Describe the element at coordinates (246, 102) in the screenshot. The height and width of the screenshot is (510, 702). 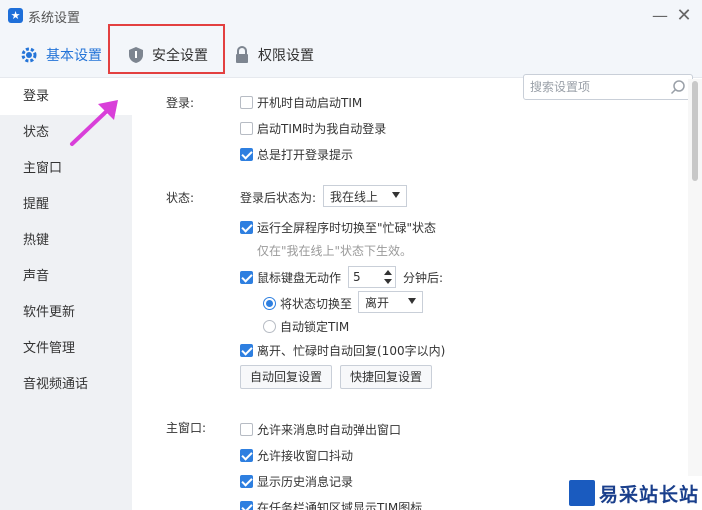
I see `auto-start-checkbox` at that location.